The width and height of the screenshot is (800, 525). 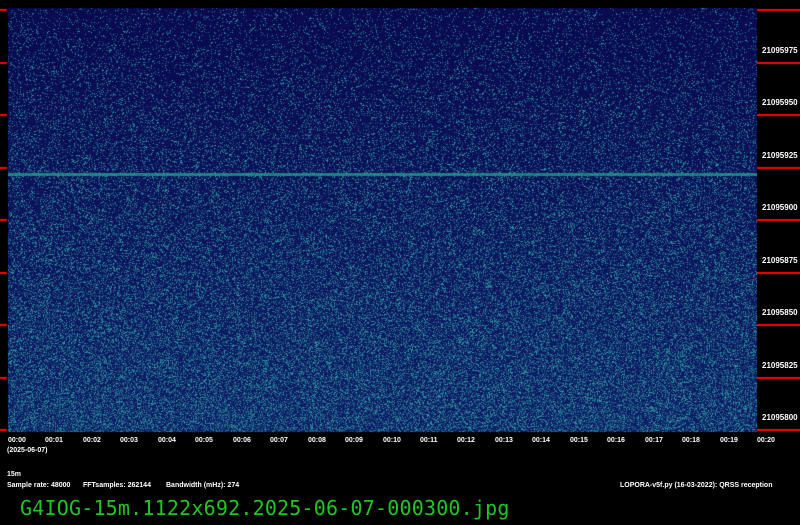 What do you see at coordinates (17, 440) in the screenshot?
I see `x-tick-label: 00:00` at bounding box center [17, 440].